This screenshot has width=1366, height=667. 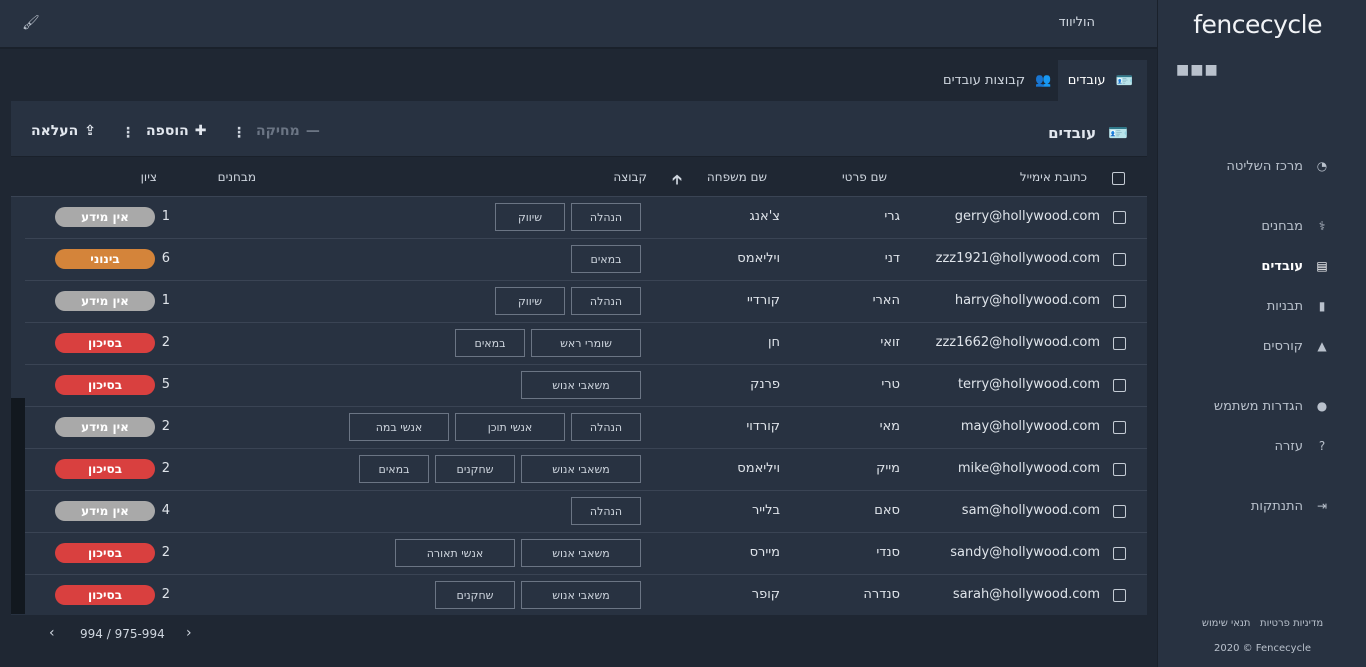 I want to click on add-button: ✚ הוספה, so click(x=176, y=131).